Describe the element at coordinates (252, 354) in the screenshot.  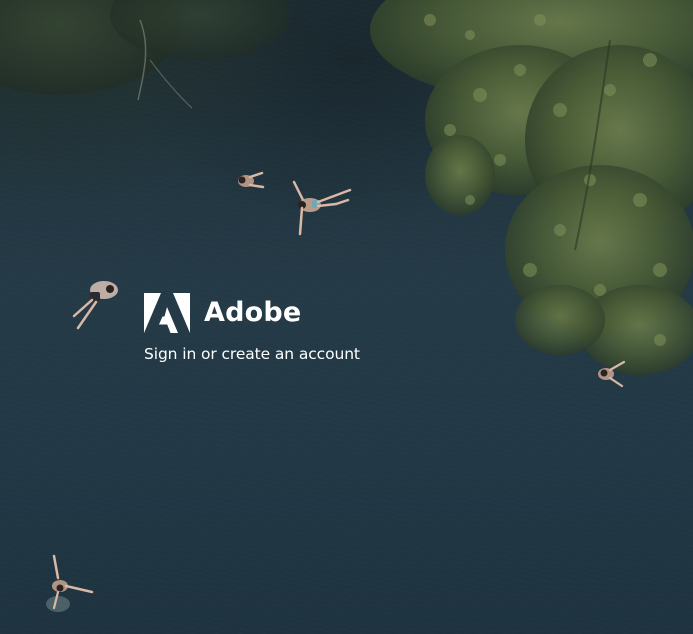
I see `sign-in-tagline: Sign in or create an account` at that location.